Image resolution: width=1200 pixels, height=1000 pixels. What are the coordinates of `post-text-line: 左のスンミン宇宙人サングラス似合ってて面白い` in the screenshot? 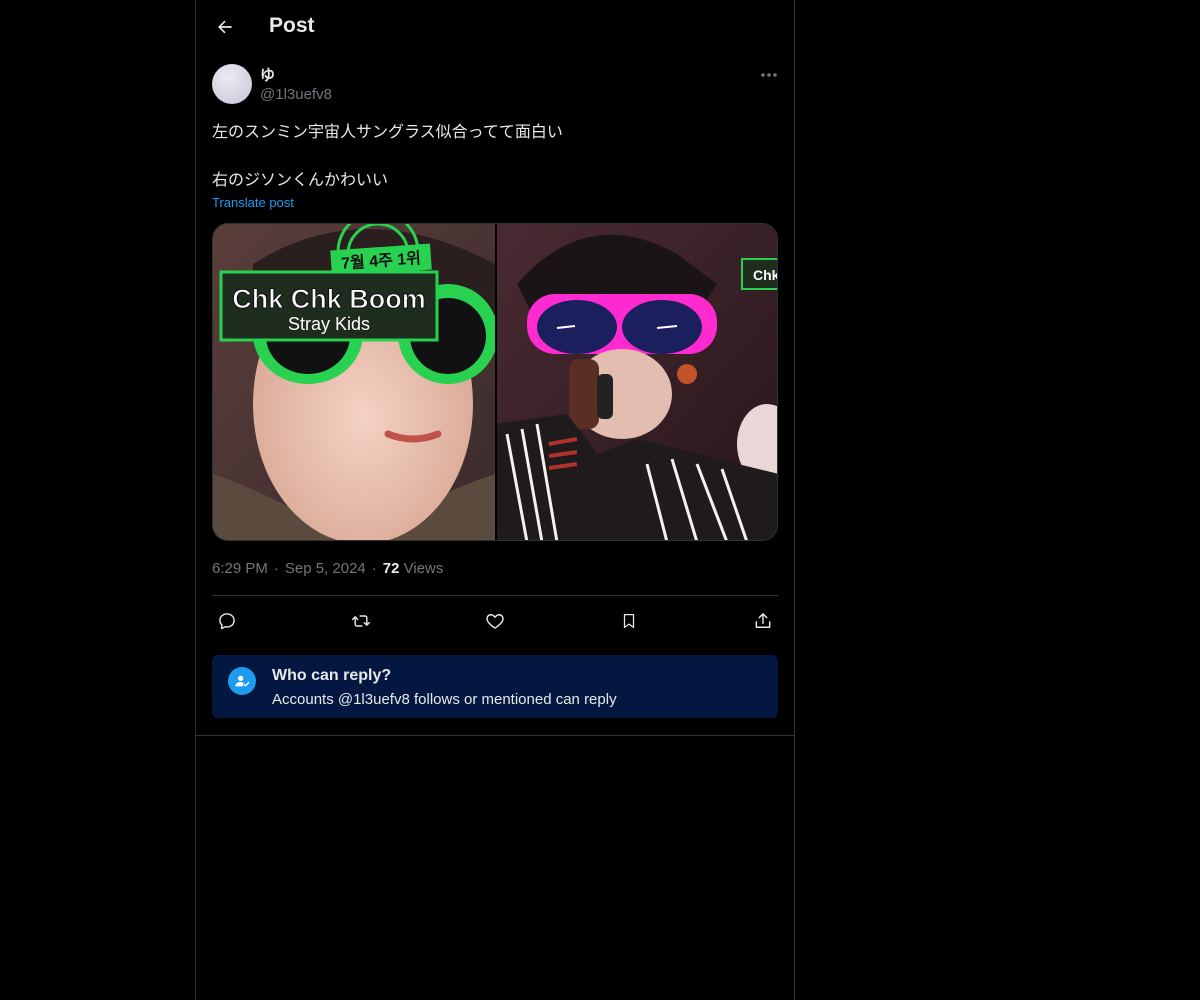 It's located at (387, 131).